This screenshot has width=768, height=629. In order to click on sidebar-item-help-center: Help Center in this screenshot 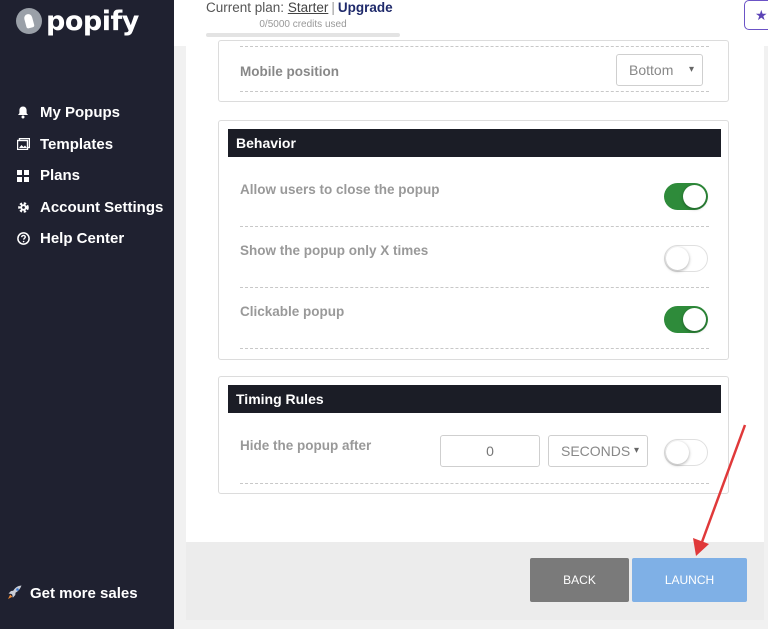, I will do `click(95, 239)`.